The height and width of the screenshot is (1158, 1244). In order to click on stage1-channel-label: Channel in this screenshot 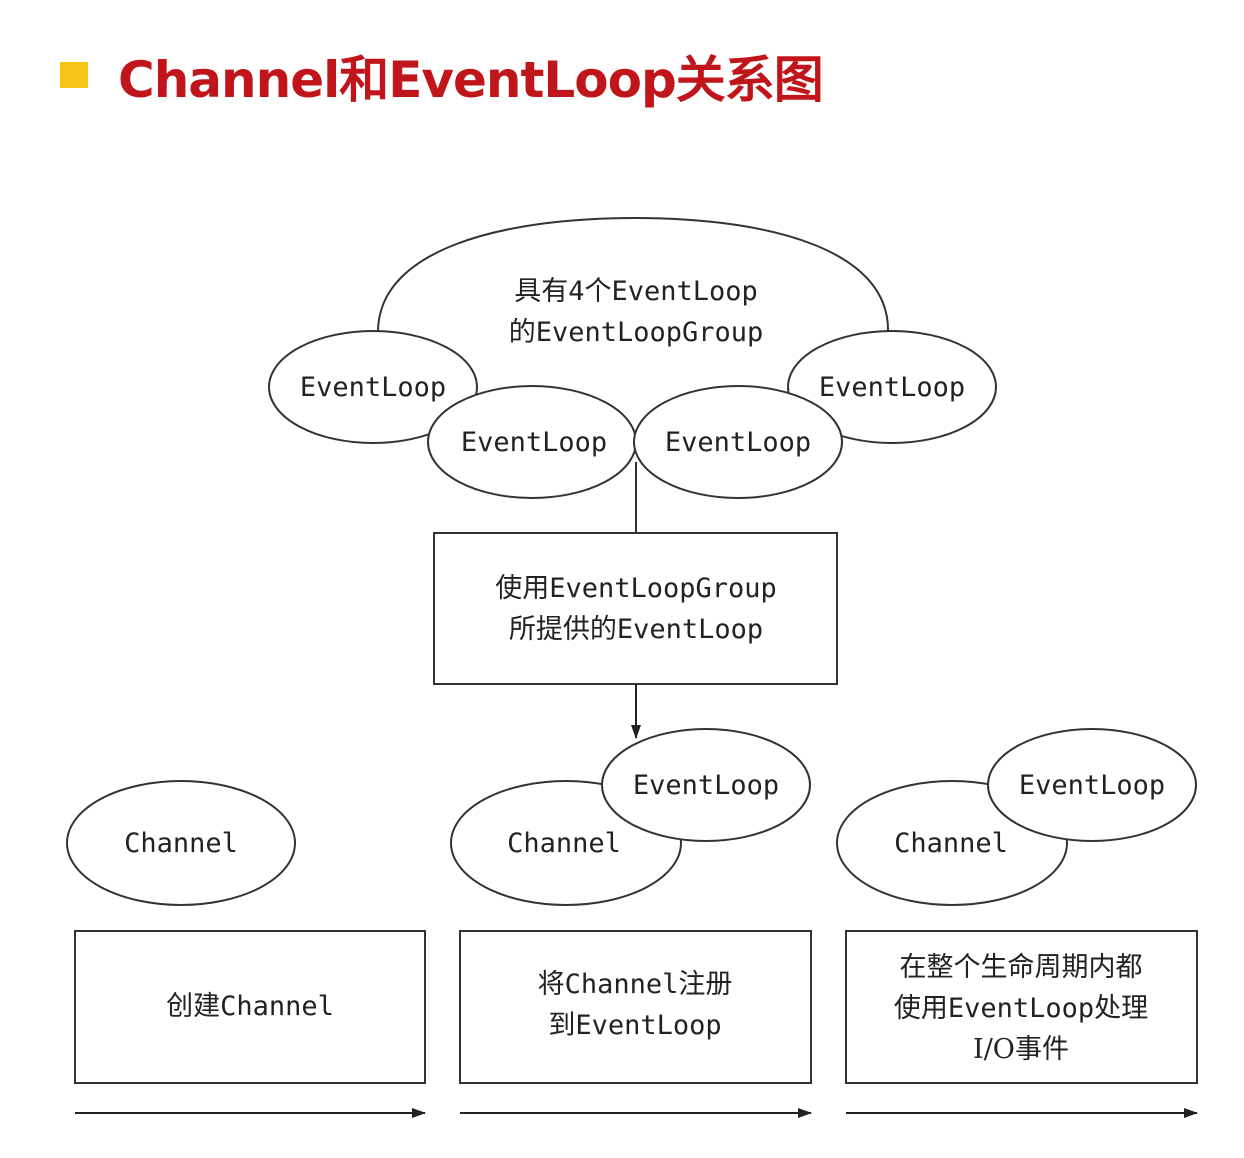, I will do `click(181, 843)`.